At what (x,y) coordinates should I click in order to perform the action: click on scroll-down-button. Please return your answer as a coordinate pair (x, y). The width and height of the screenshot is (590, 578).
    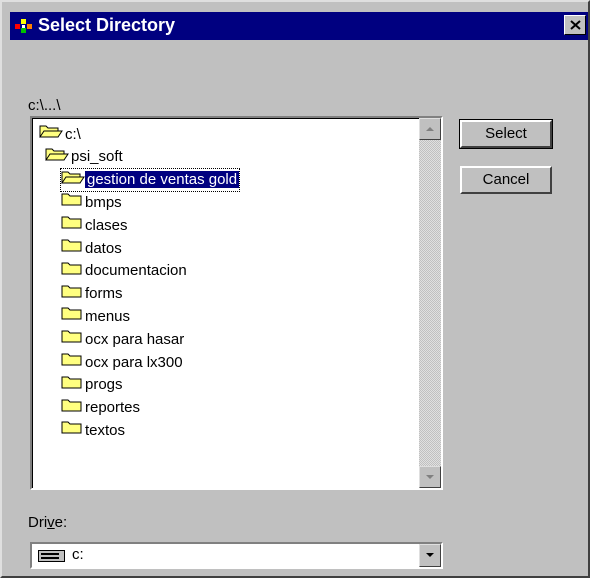
    Looking at the image, I should click on (430, 477).